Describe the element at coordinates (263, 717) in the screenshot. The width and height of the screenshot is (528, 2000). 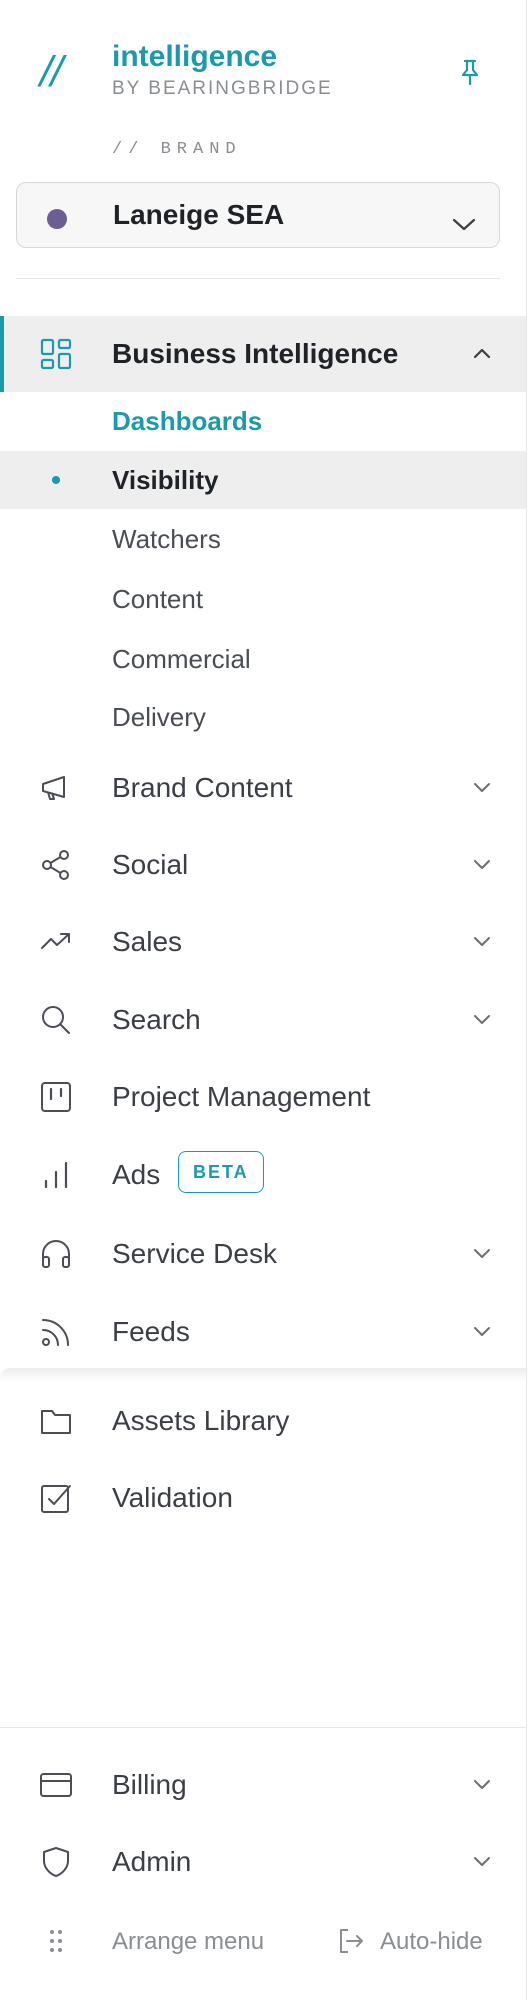
I see `subnav-delivery: Delivery` at that location.